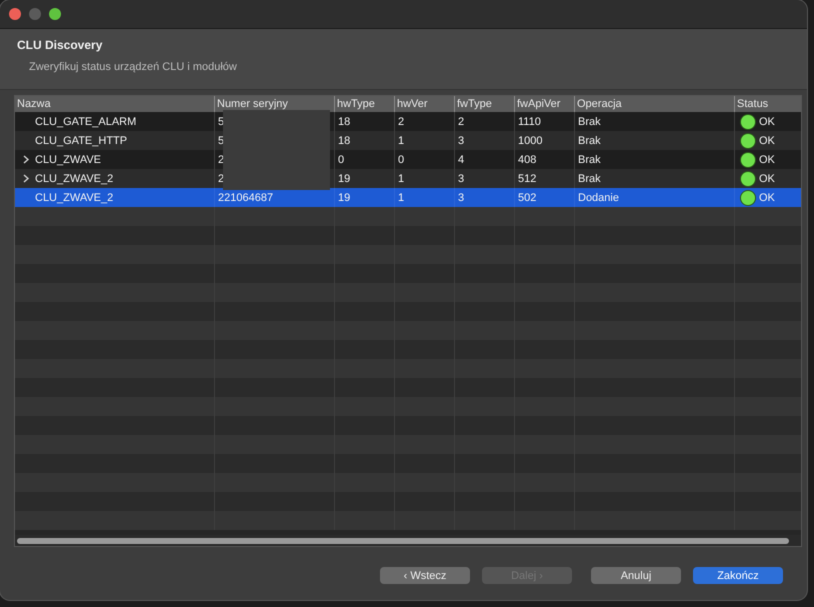  Describe the element at coordinates (530, 140) in the screenshot. I see `table-cell: 1000` at that location.